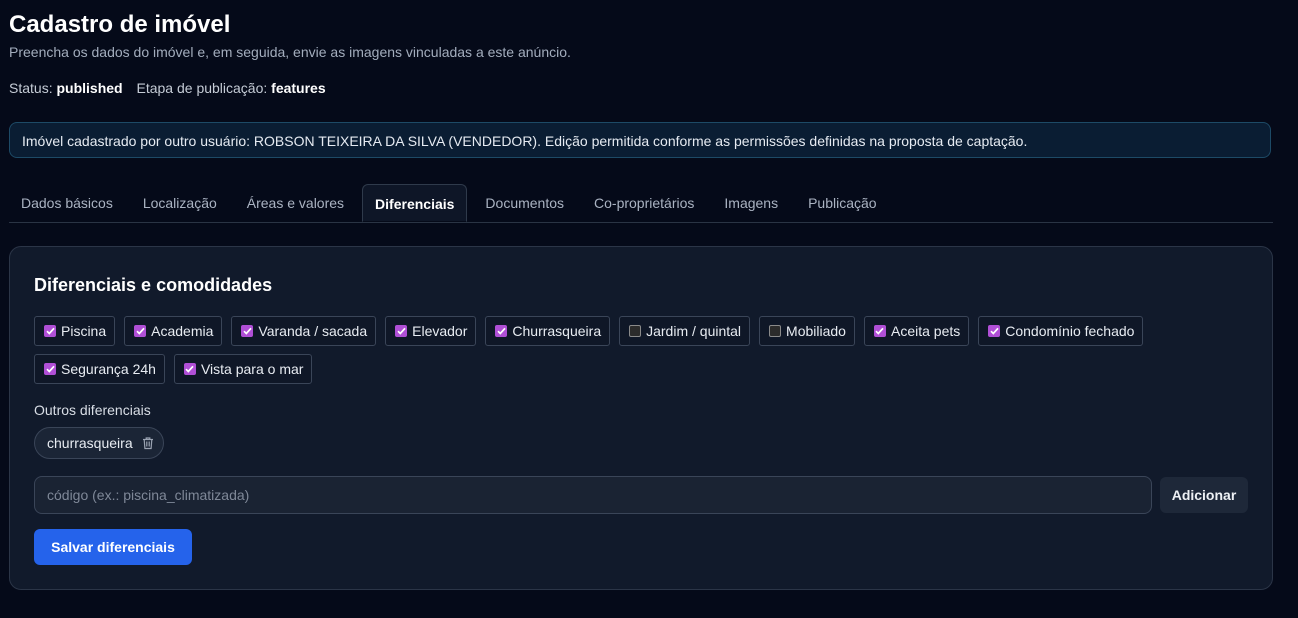 This screenshot has width=1298, height=618. Describe the element at coordinates (182, 331) in the screenshot. I see `feature-label: Academia` at that location.